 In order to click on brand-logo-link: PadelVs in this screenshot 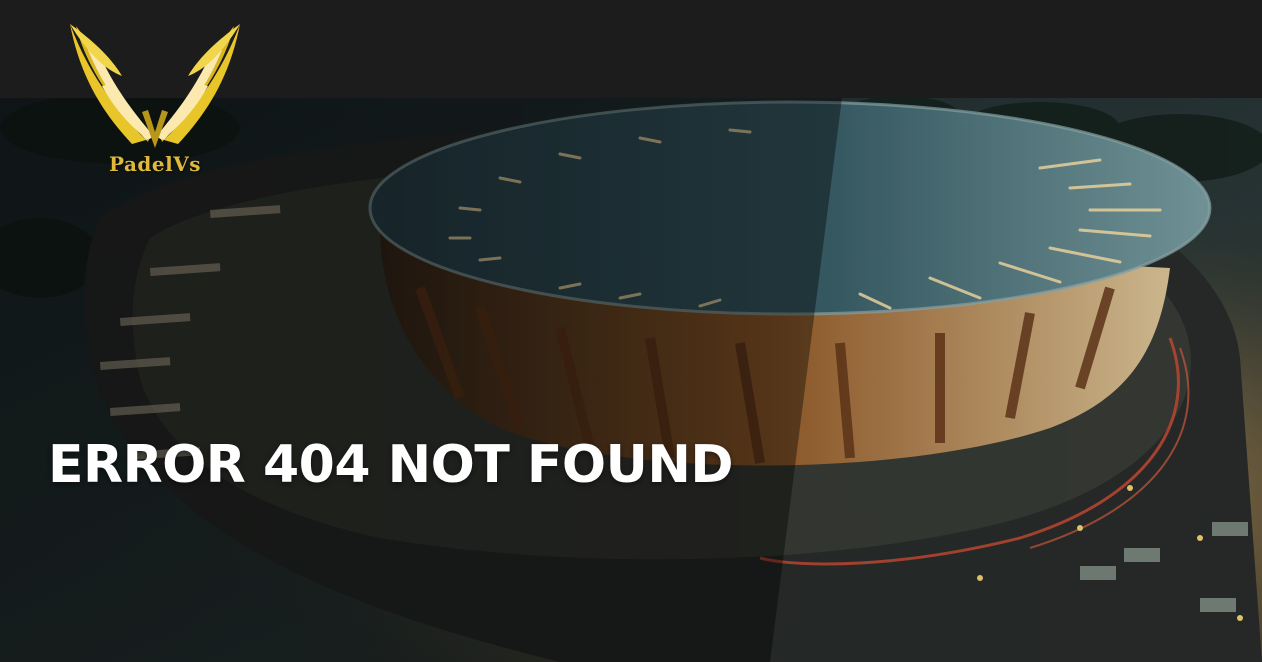, I will do `click(155, 101)`.